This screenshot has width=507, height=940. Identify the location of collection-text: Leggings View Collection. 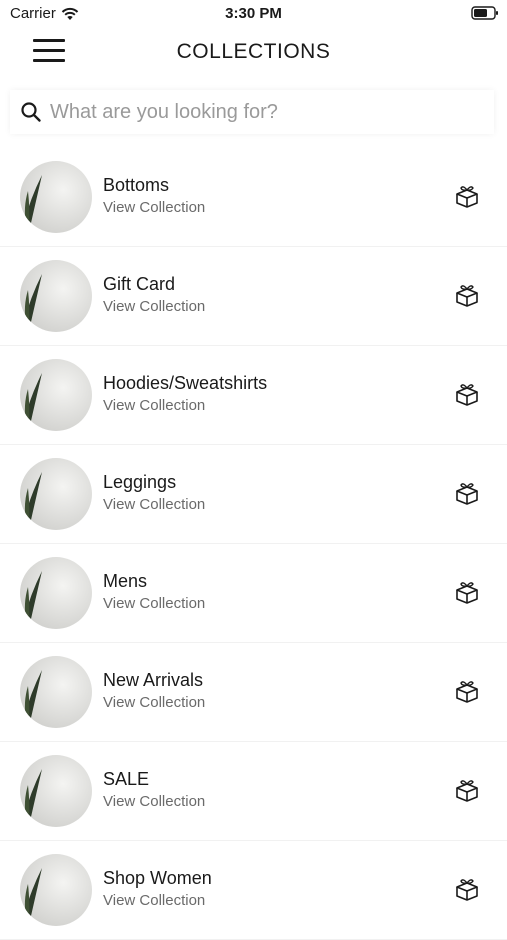
(154, 492).